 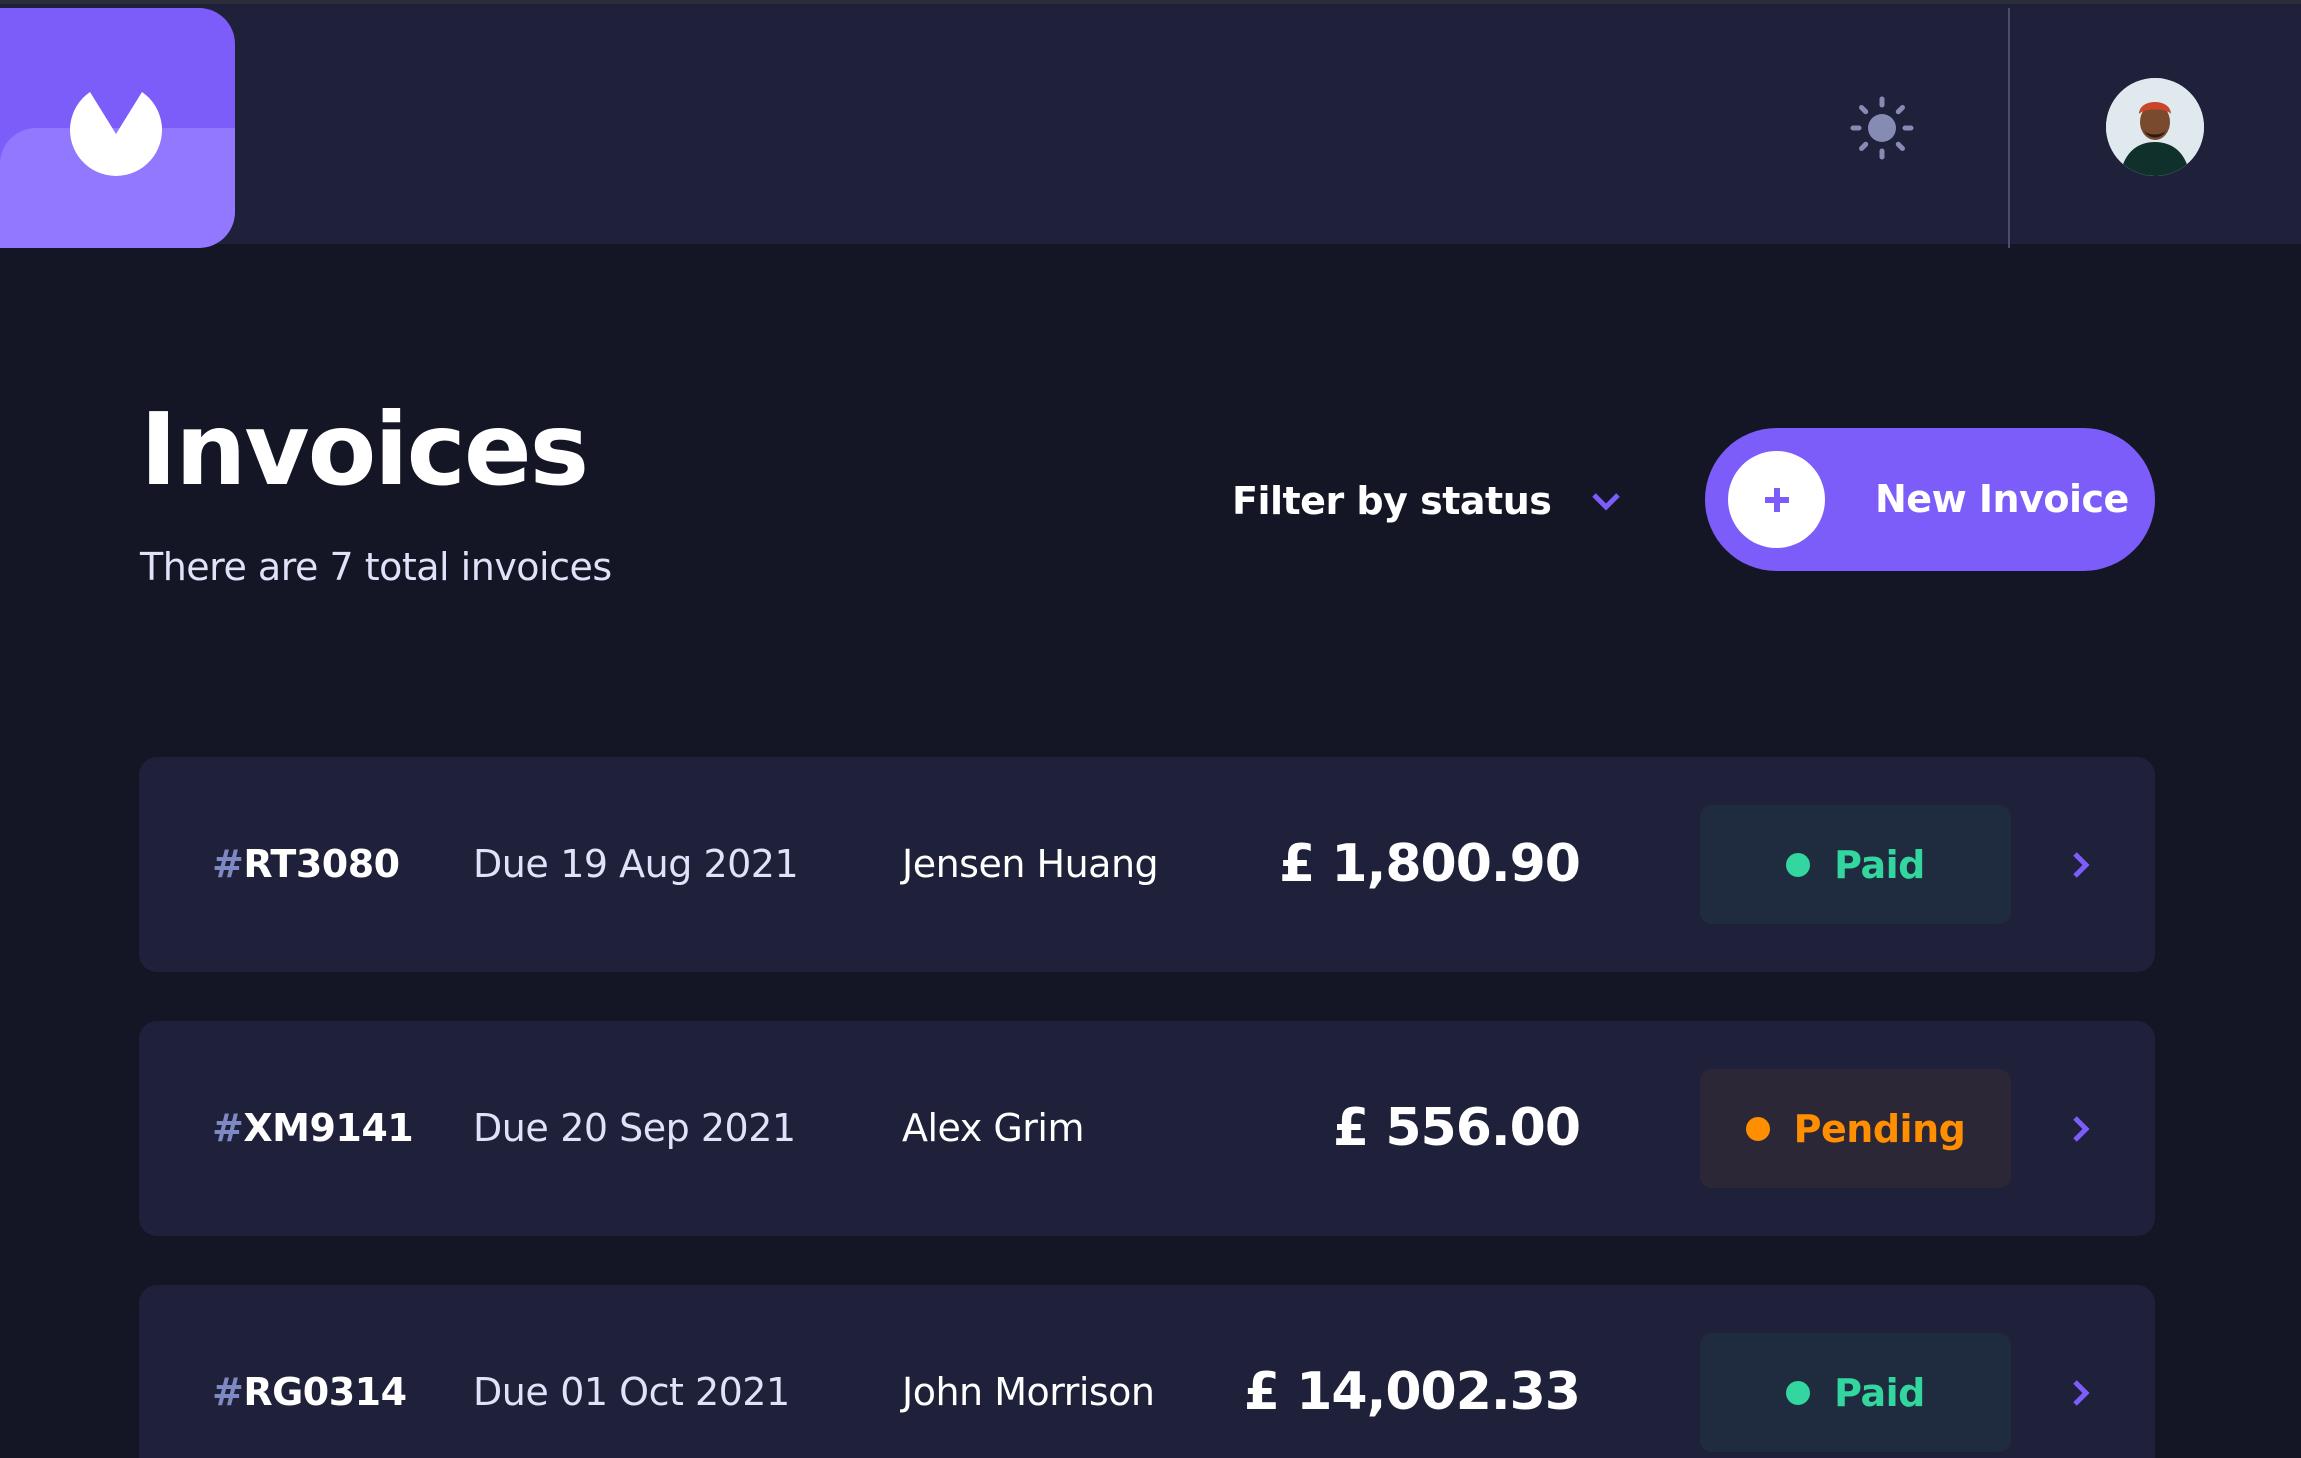 What do you see at coordinates (376, 567) in the screenshot?
I see `invoice-count: There are 7 total invoices` at bounding box center [376, 567].